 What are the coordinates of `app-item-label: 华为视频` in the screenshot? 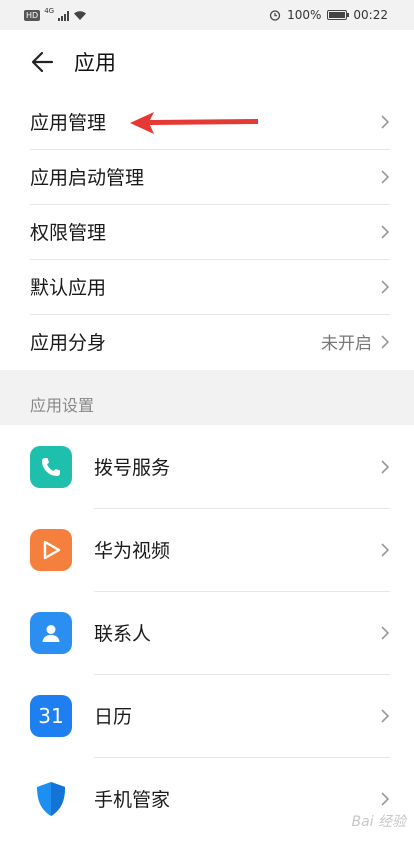 It's located at (132, 551).